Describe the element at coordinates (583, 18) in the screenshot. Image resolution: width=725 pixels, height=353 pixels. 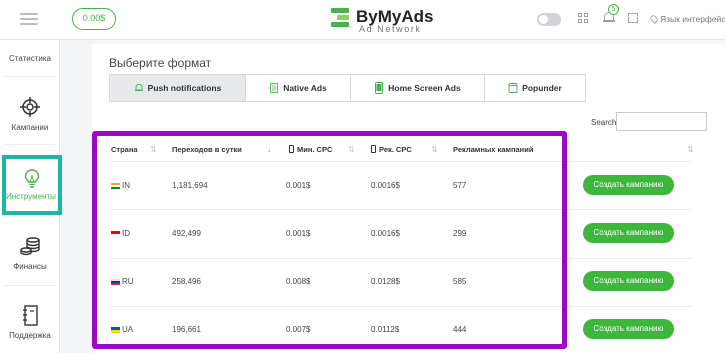
I see `apps-grid-icon` at that location.